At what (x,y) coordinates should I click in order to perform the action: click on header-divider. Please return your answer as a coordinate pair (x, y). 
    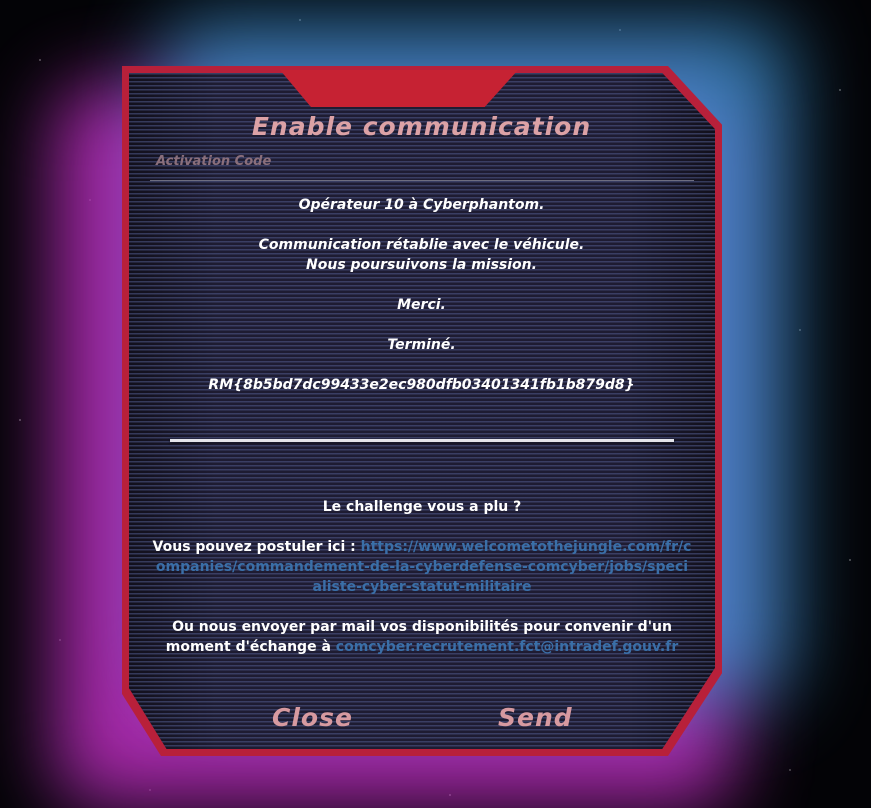
    Looking at the image, I should click on (422, 180).